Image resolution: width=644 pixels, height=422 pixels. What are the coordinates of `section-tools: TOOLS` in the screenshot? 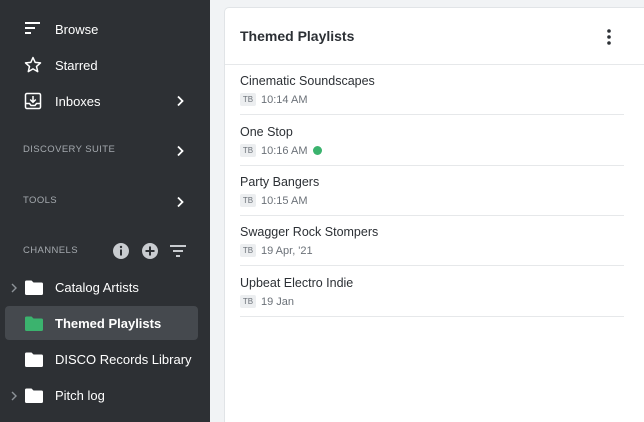 It's located at (105, 201).